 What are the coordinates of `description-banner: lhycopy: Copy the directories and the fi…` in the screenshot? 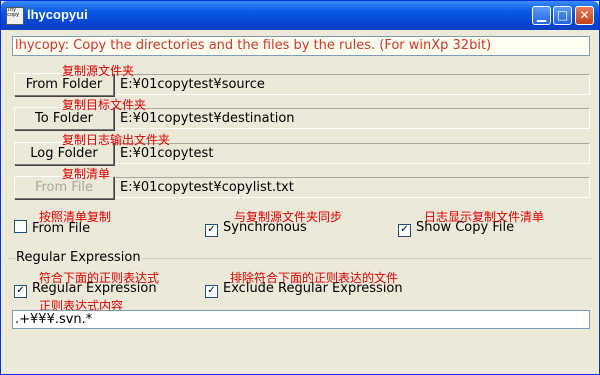 It's located at (301, 46).